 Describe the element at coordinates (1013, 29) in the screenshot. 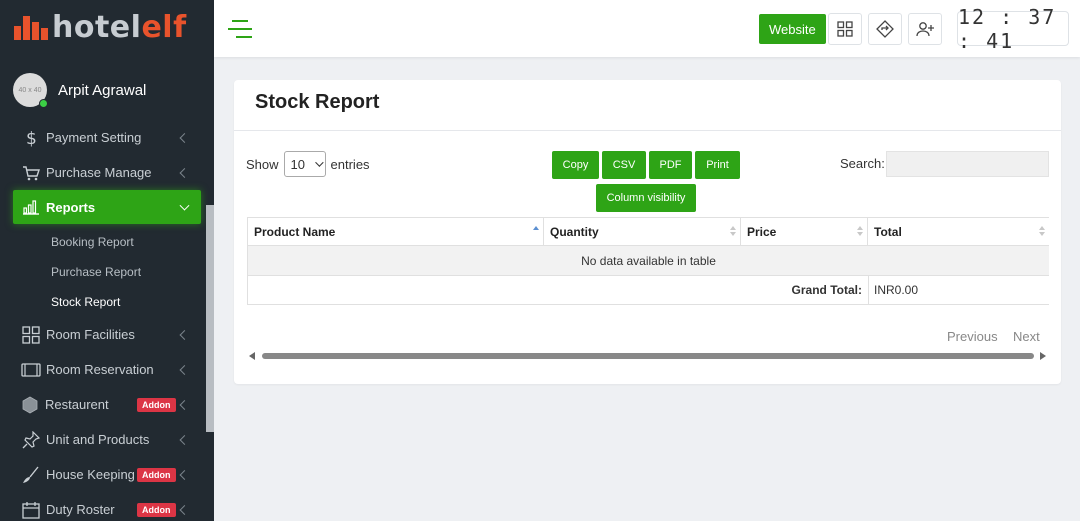

I see `digital-clock: 12 : 37 : 41` at that location.